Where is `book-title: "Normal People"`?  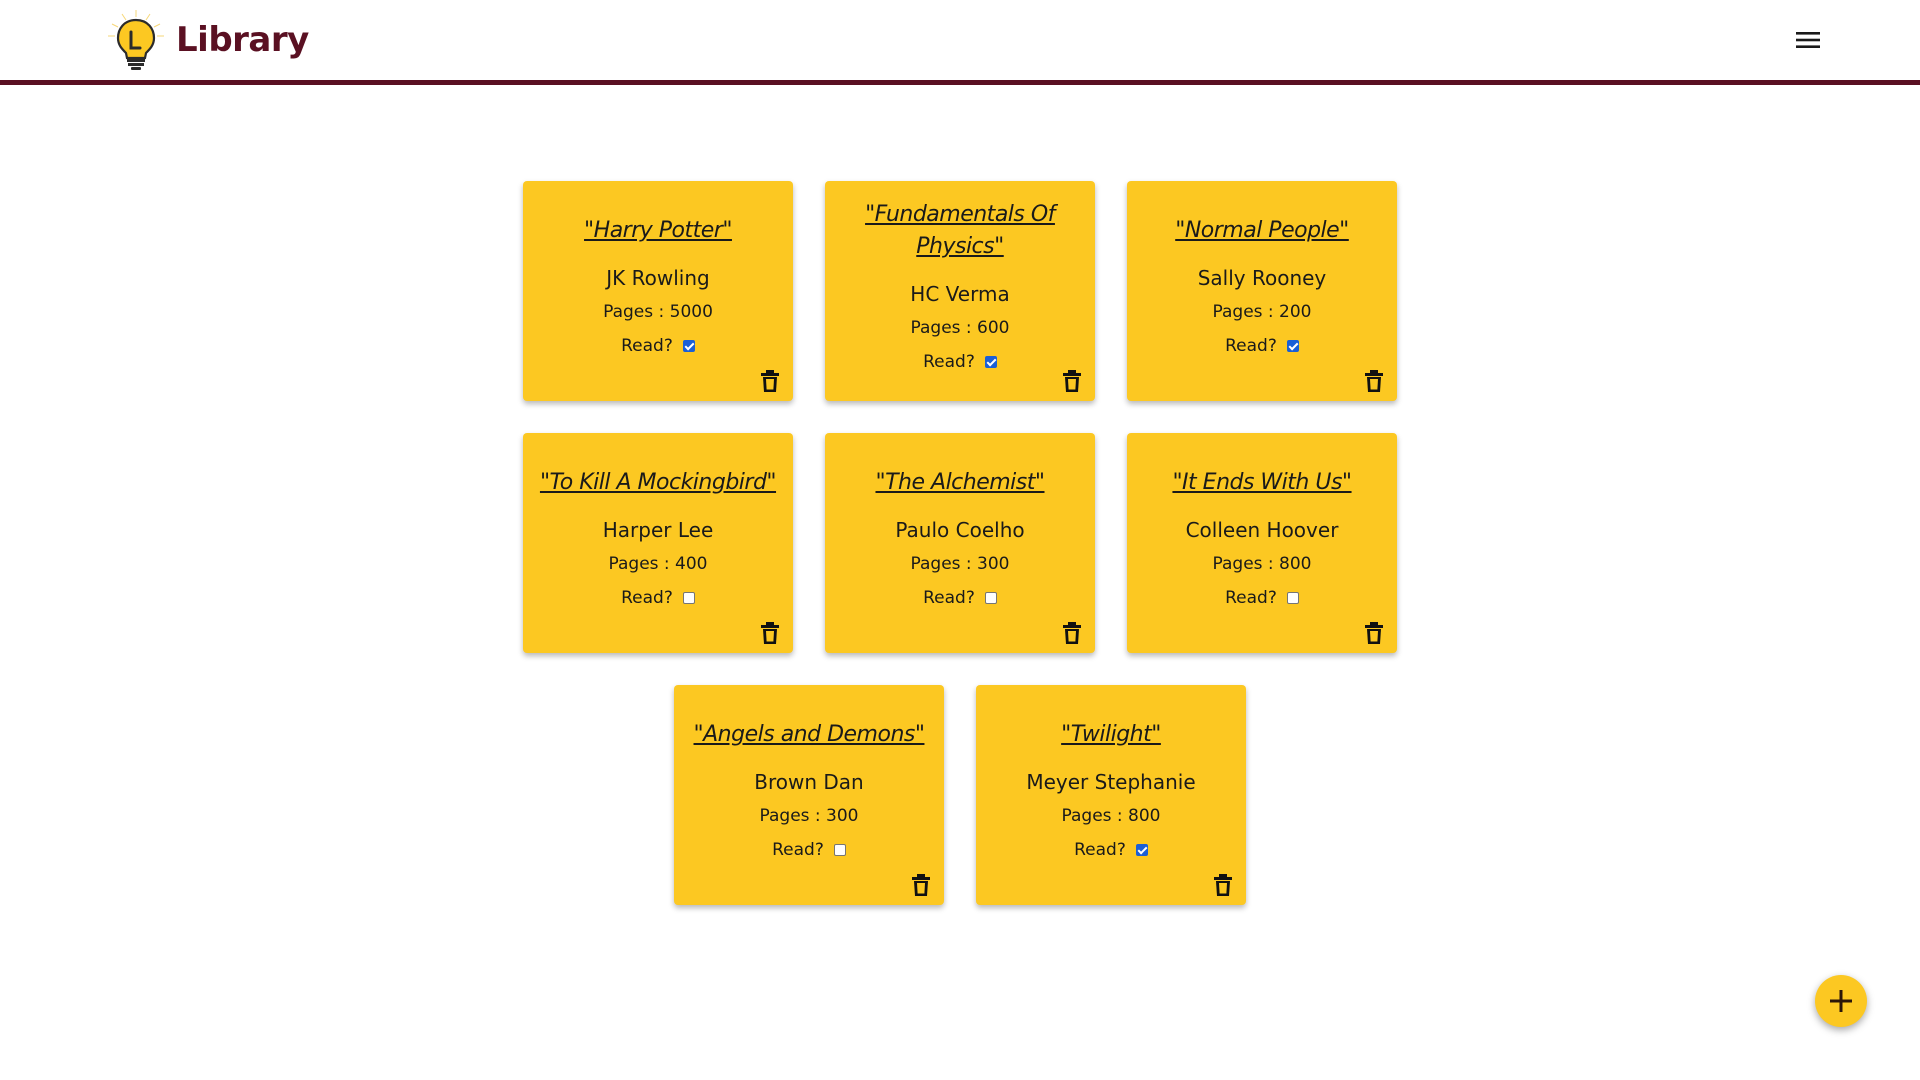 book-title: "Normal People" is located at coordinates (1262, 231).